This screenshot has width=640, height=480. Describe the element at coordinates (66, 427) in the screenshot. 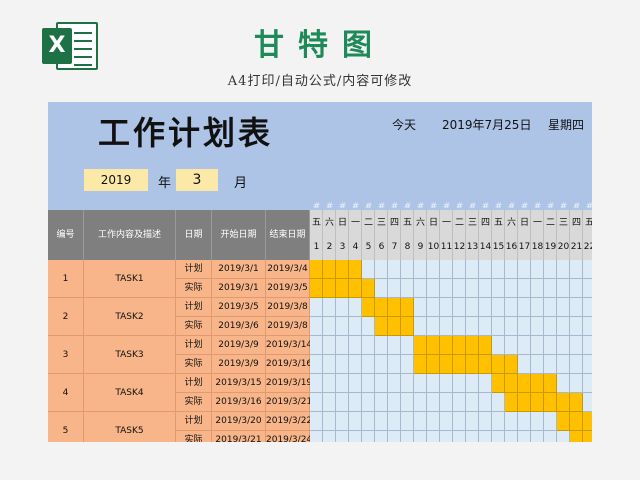

I see `task-id-cell: 5` at that location.